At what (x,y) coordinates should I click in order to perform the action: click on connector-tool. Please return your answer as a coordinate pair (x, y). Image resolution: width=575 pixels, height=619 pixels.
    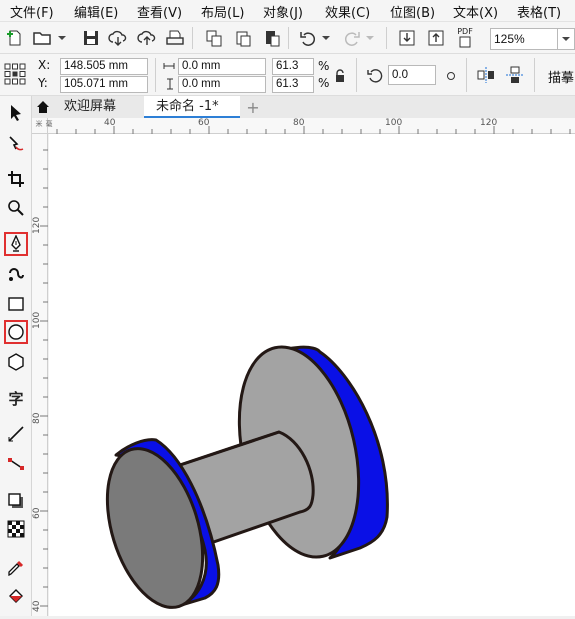
    Looking at the image, I should click on (16, 464).